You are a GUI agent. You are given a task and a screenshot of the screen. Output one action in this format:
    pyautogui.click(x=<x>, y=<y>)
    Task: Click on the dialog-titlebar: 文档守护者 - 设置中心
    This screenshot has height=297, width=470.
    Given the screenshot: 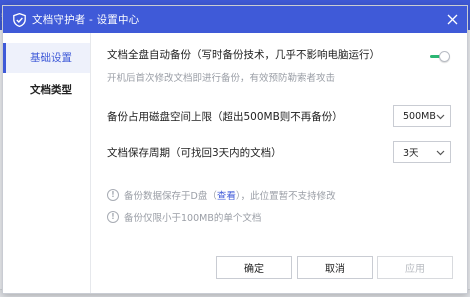 What is the action you would take?
    pyautogui.click(x=235, y=19)
    